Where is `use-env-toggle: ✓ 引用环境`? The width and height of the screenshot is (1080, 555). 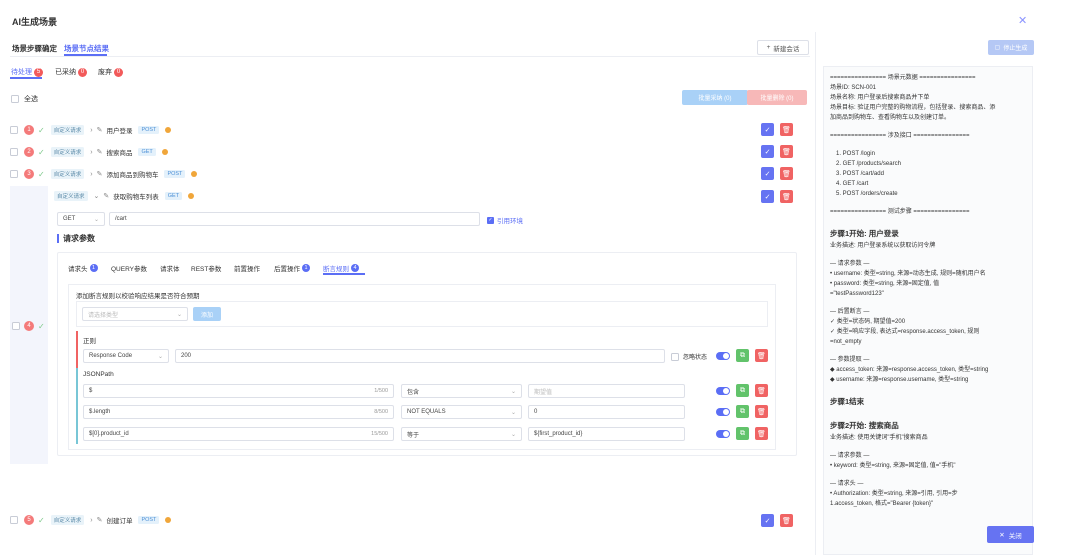
use-env-toggle: ✓ 引用环境 is located at coordinates (505, 220).